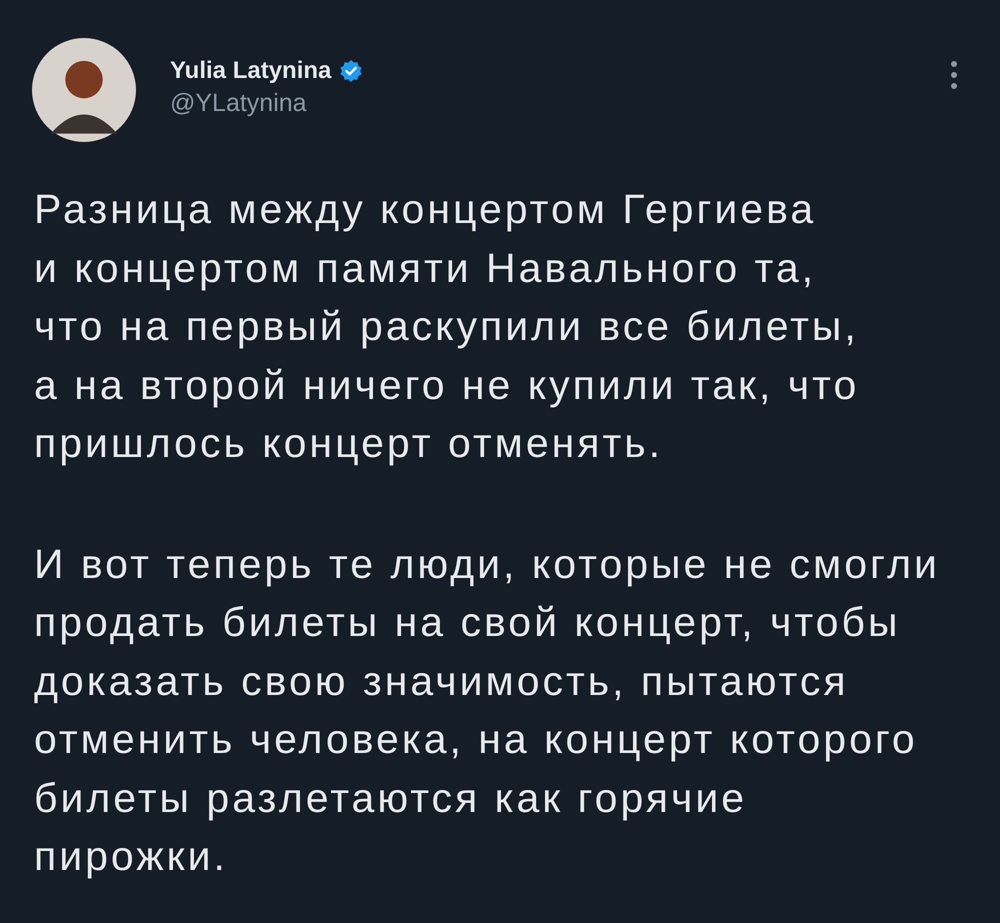  Describe the element at coordinates (84, 90) in the screenshot. I see `avatar` at that location.